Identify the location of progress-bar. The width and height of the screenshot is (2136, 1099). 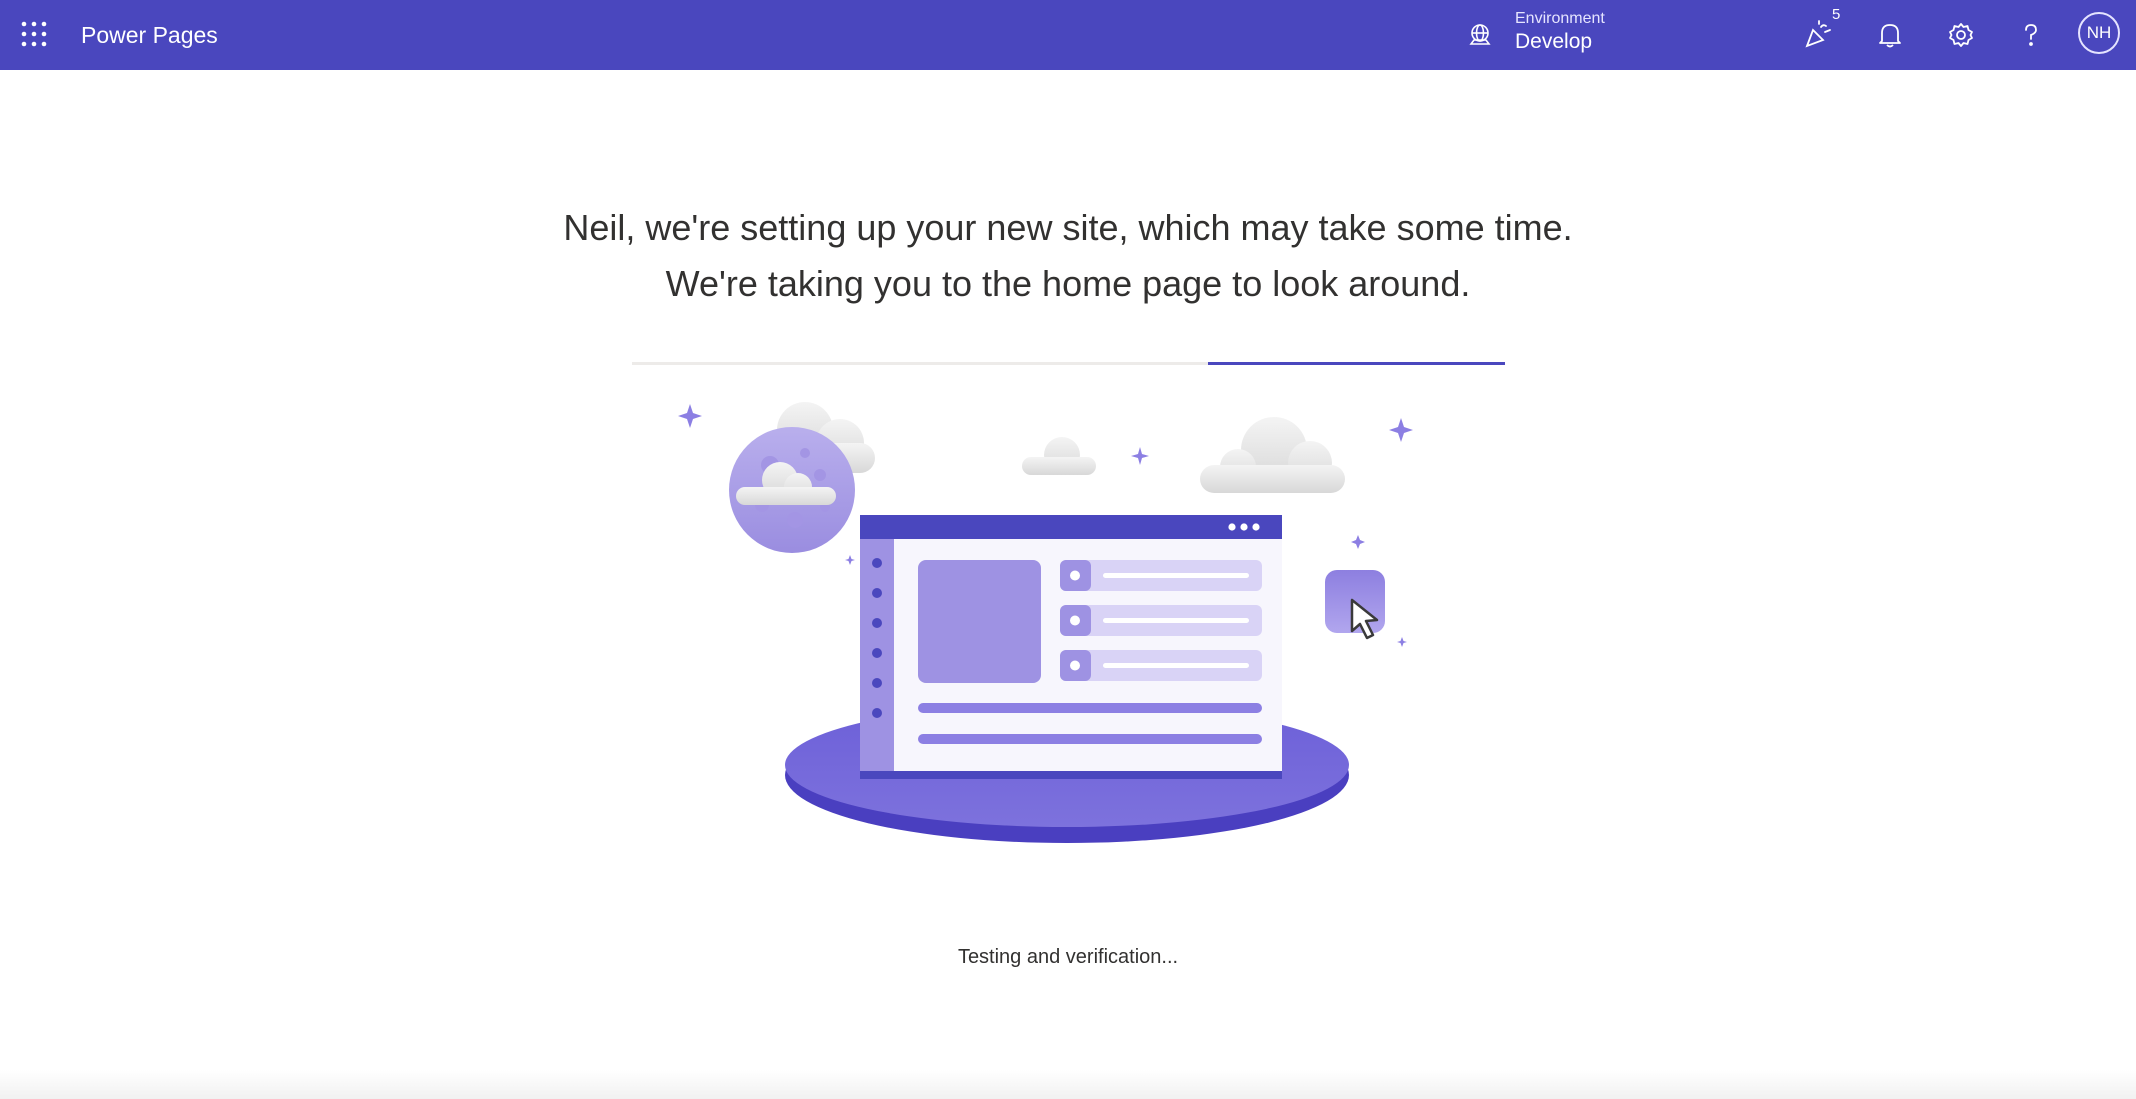
(1068, 363).